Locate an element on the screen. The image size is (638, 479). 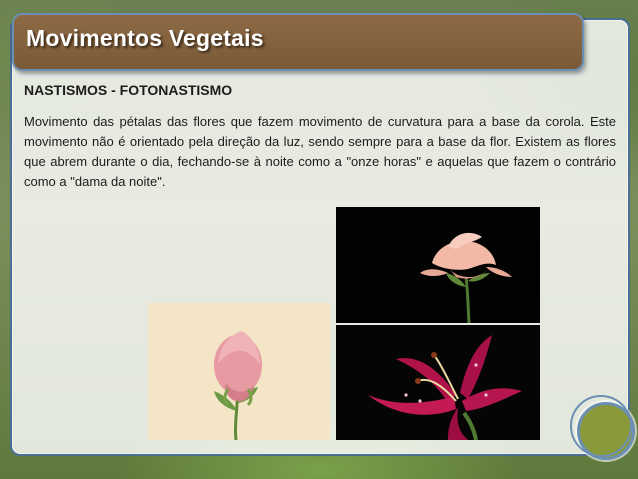
slide-title: Movimentos Vegetais is located at coordinates (145, 38).